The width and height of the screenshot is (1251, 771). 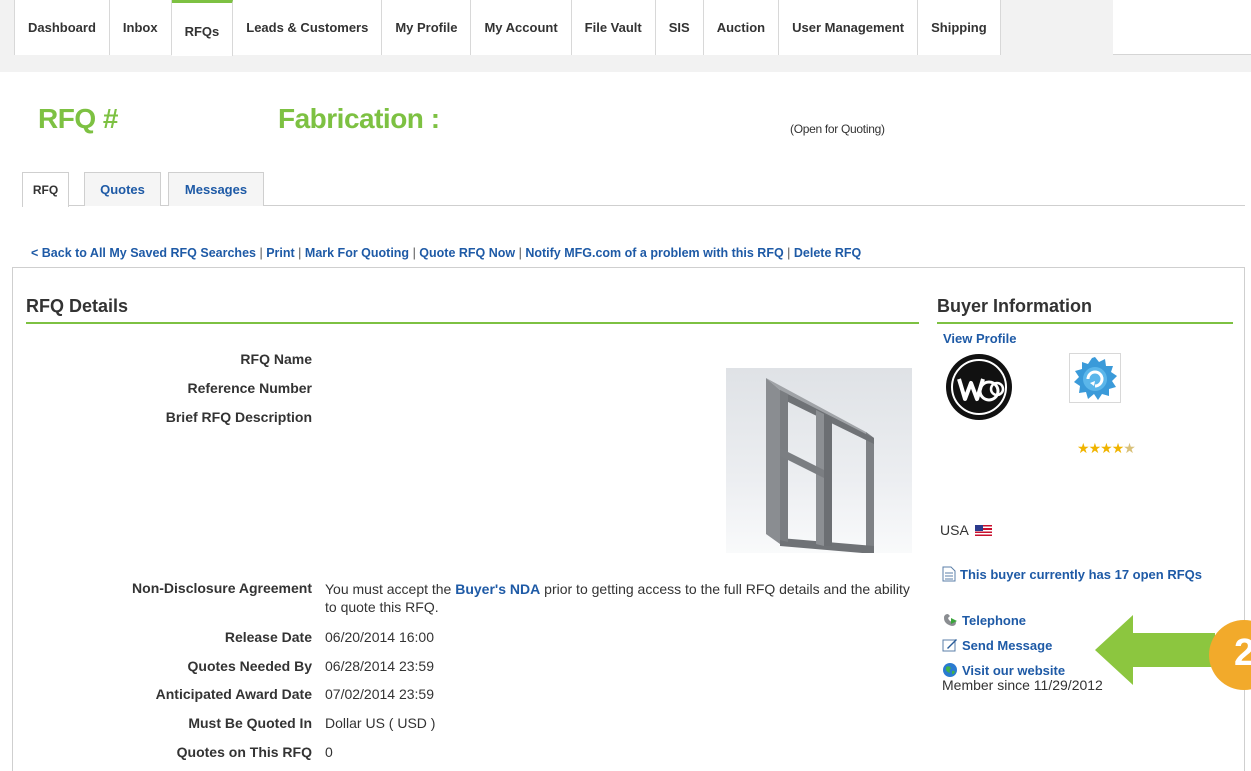 I want to click on visit-website-label: Visit our website, so click(x=1014, y=670).